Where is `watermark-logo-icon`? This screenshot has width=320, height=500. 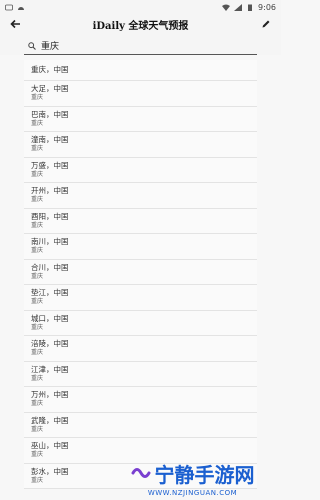
watermark-logo-icon is located at coordinates (140, 473).